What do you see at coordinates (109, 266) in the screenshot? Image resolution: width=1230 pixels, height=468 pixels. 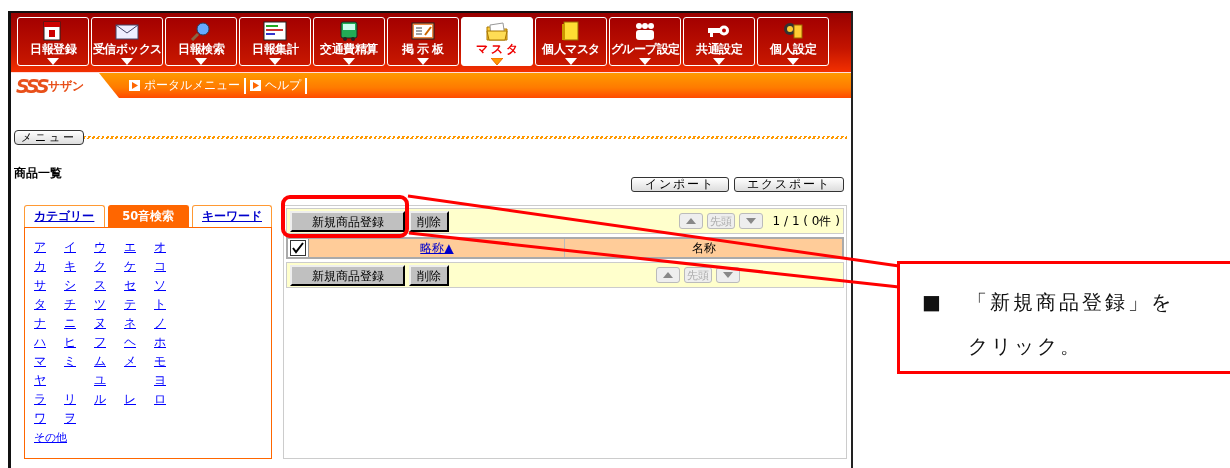 I see `kana-link: ク` at bounding box center [109, 266].